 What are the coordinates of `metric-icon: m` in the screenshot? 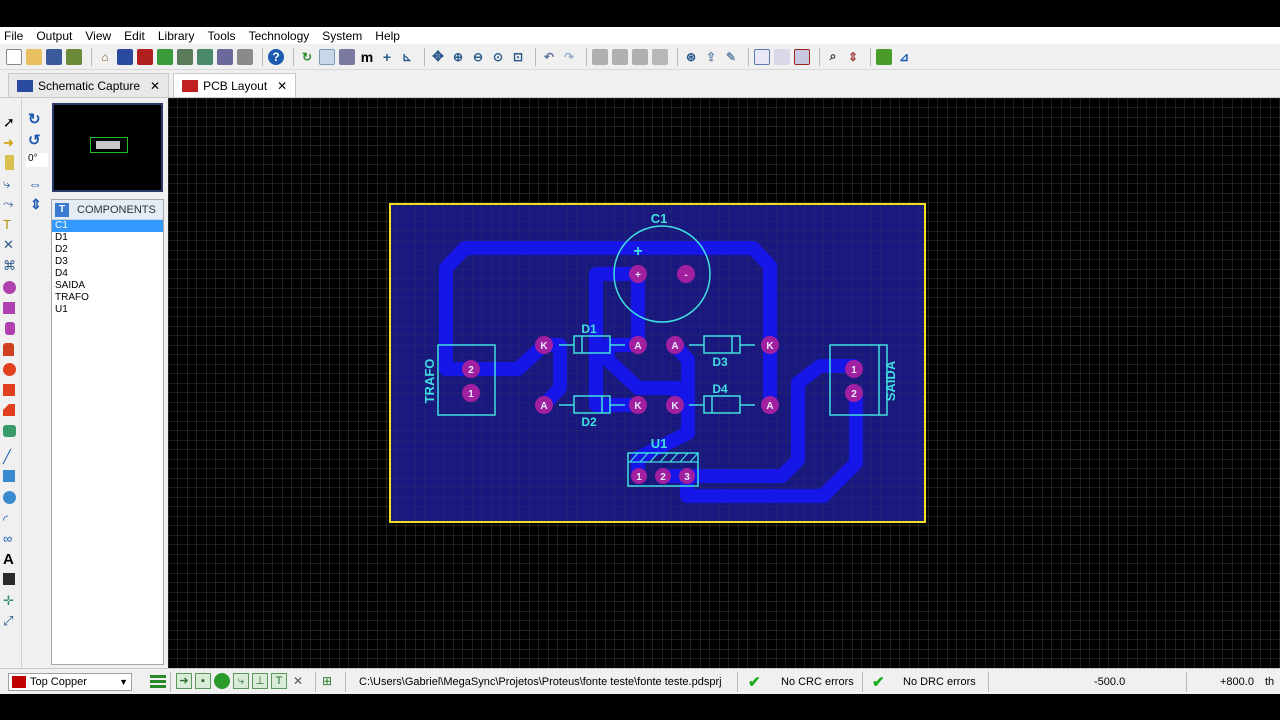 It's located at (367, 57).